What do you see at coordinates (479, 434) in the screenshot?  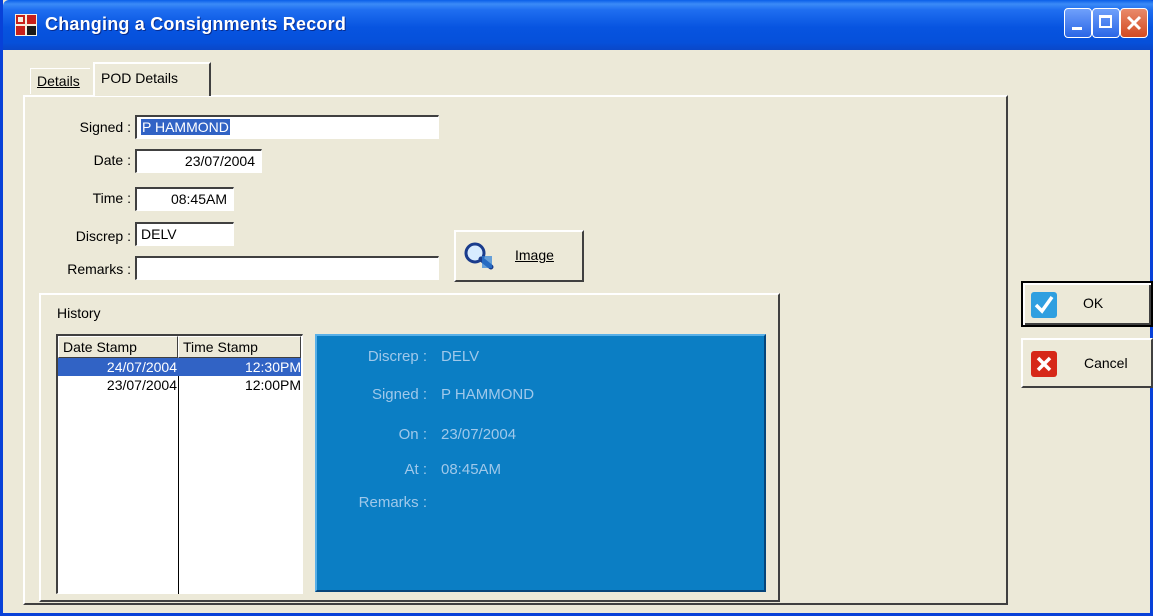 I see `detail-on-value: 23/07/2004` at bounding box center [479, 434].